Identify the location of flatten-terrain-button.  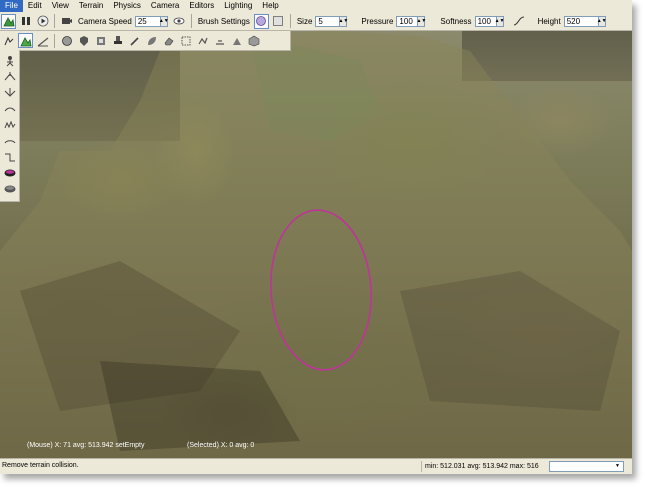
(10, 109).